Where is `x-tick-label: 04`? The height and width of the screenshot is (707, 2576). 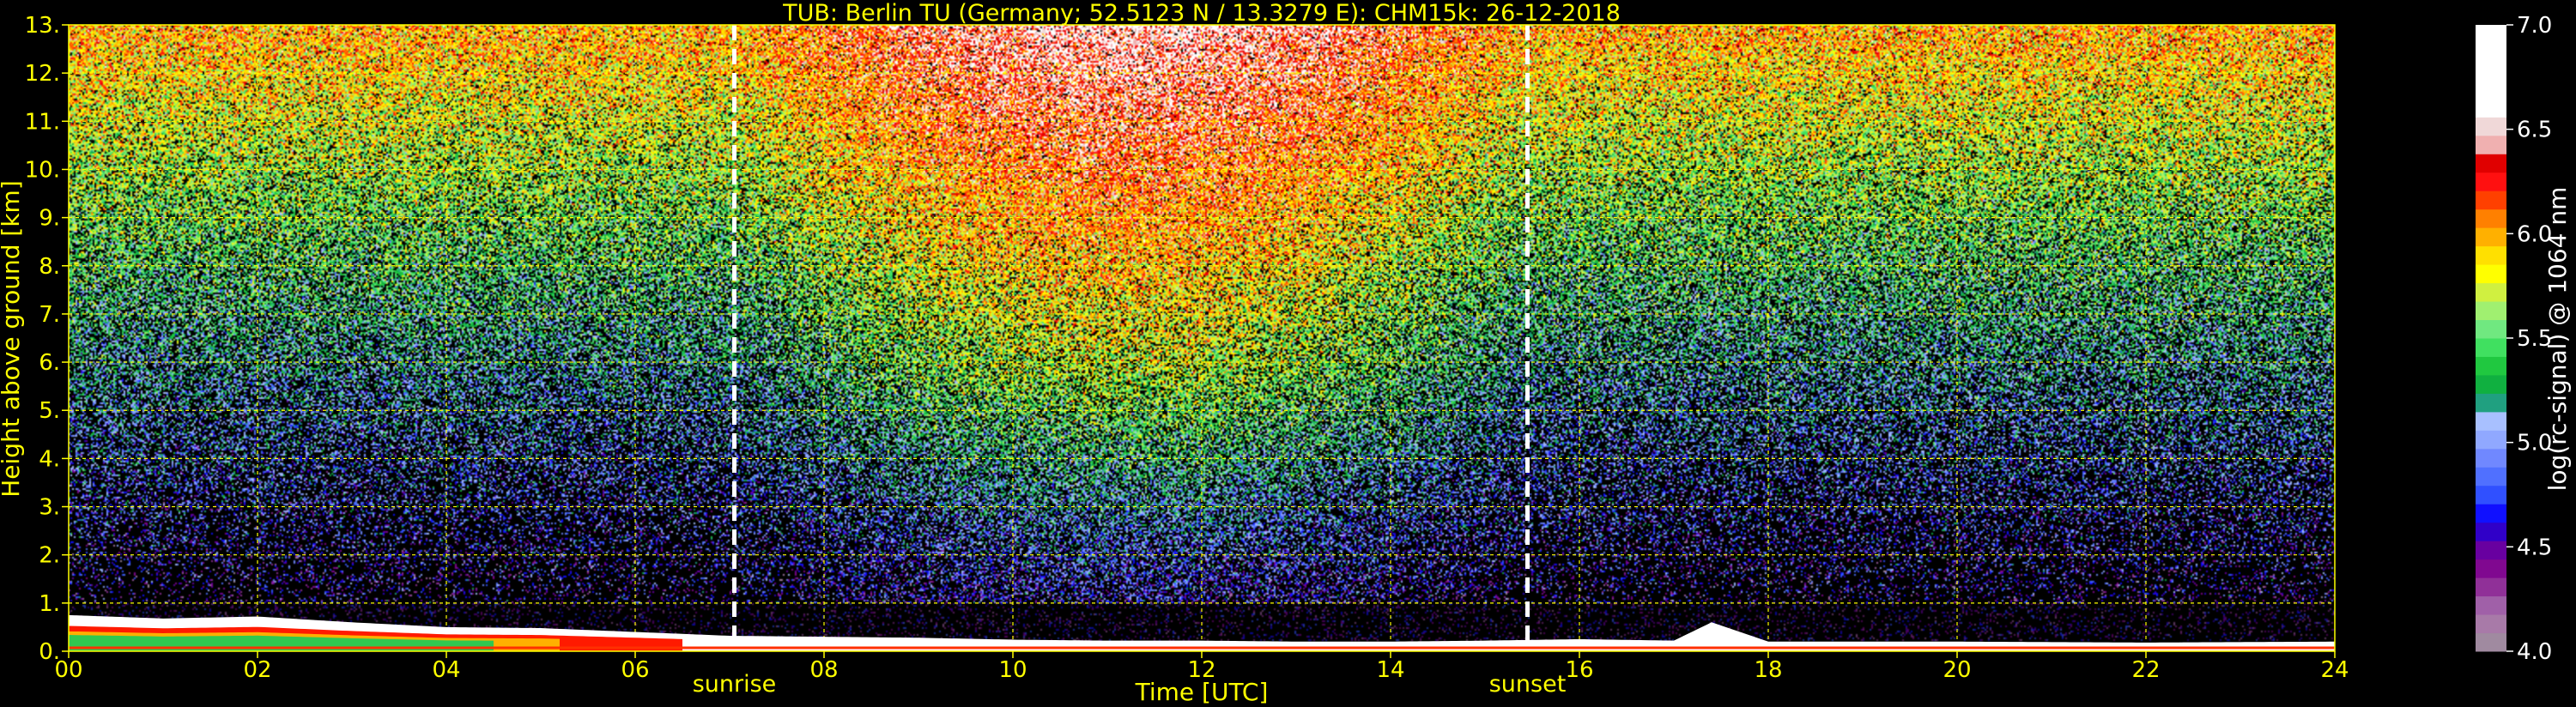 x-tick-label: 04 is located at coordinates (446, 670).